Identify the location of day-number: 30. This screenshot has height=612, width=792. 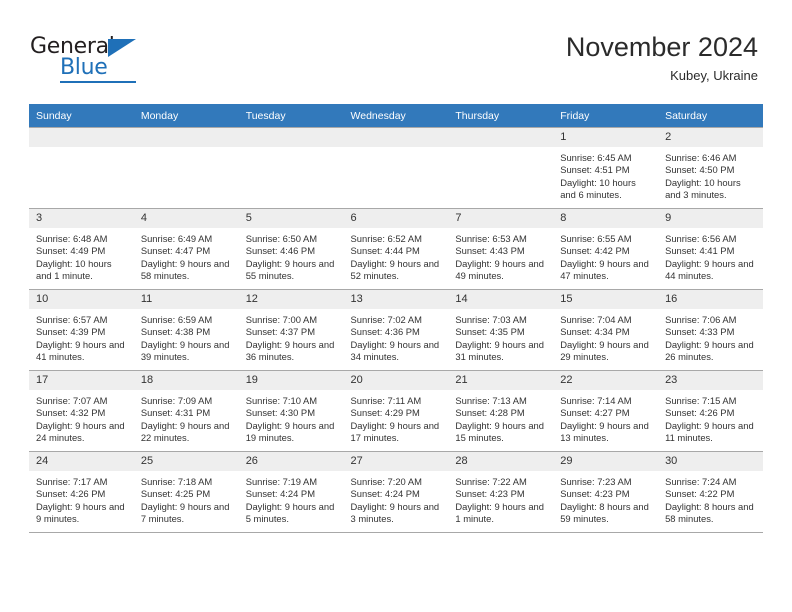
(710, 461).